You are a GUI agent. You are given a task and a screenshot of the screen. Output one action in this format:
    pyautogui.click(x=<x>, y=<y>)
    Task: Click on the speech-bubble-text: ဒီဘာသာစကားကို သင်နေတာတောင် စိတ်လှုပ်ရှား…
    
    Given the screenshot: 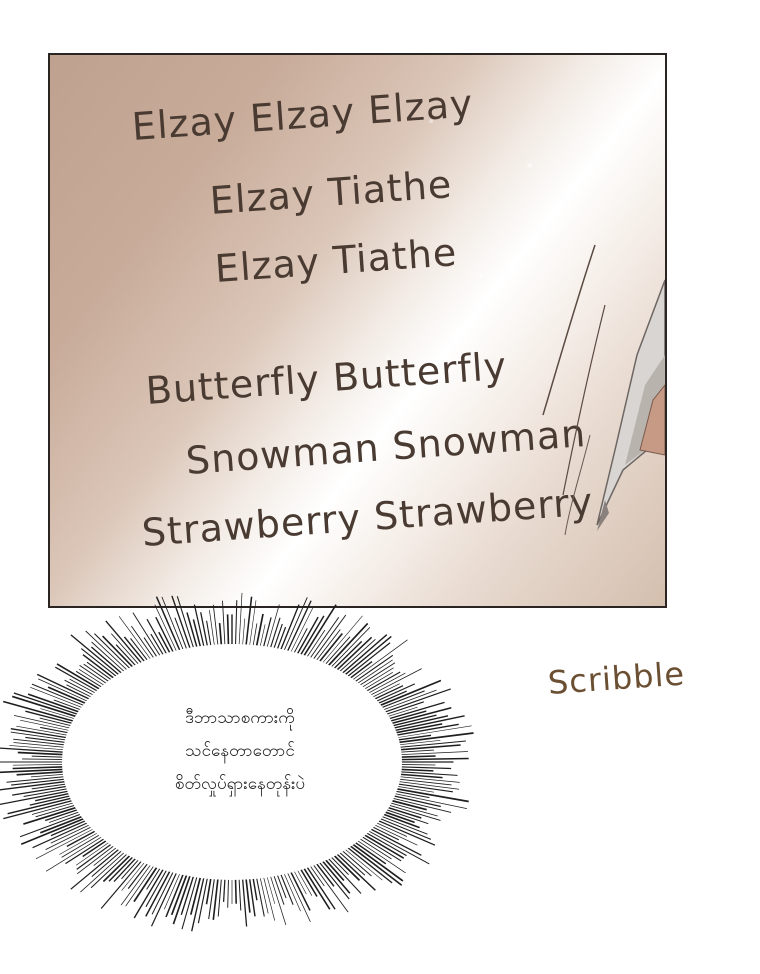 What is the action you would take?
    pyautogui.click(x=240, y=751)
    